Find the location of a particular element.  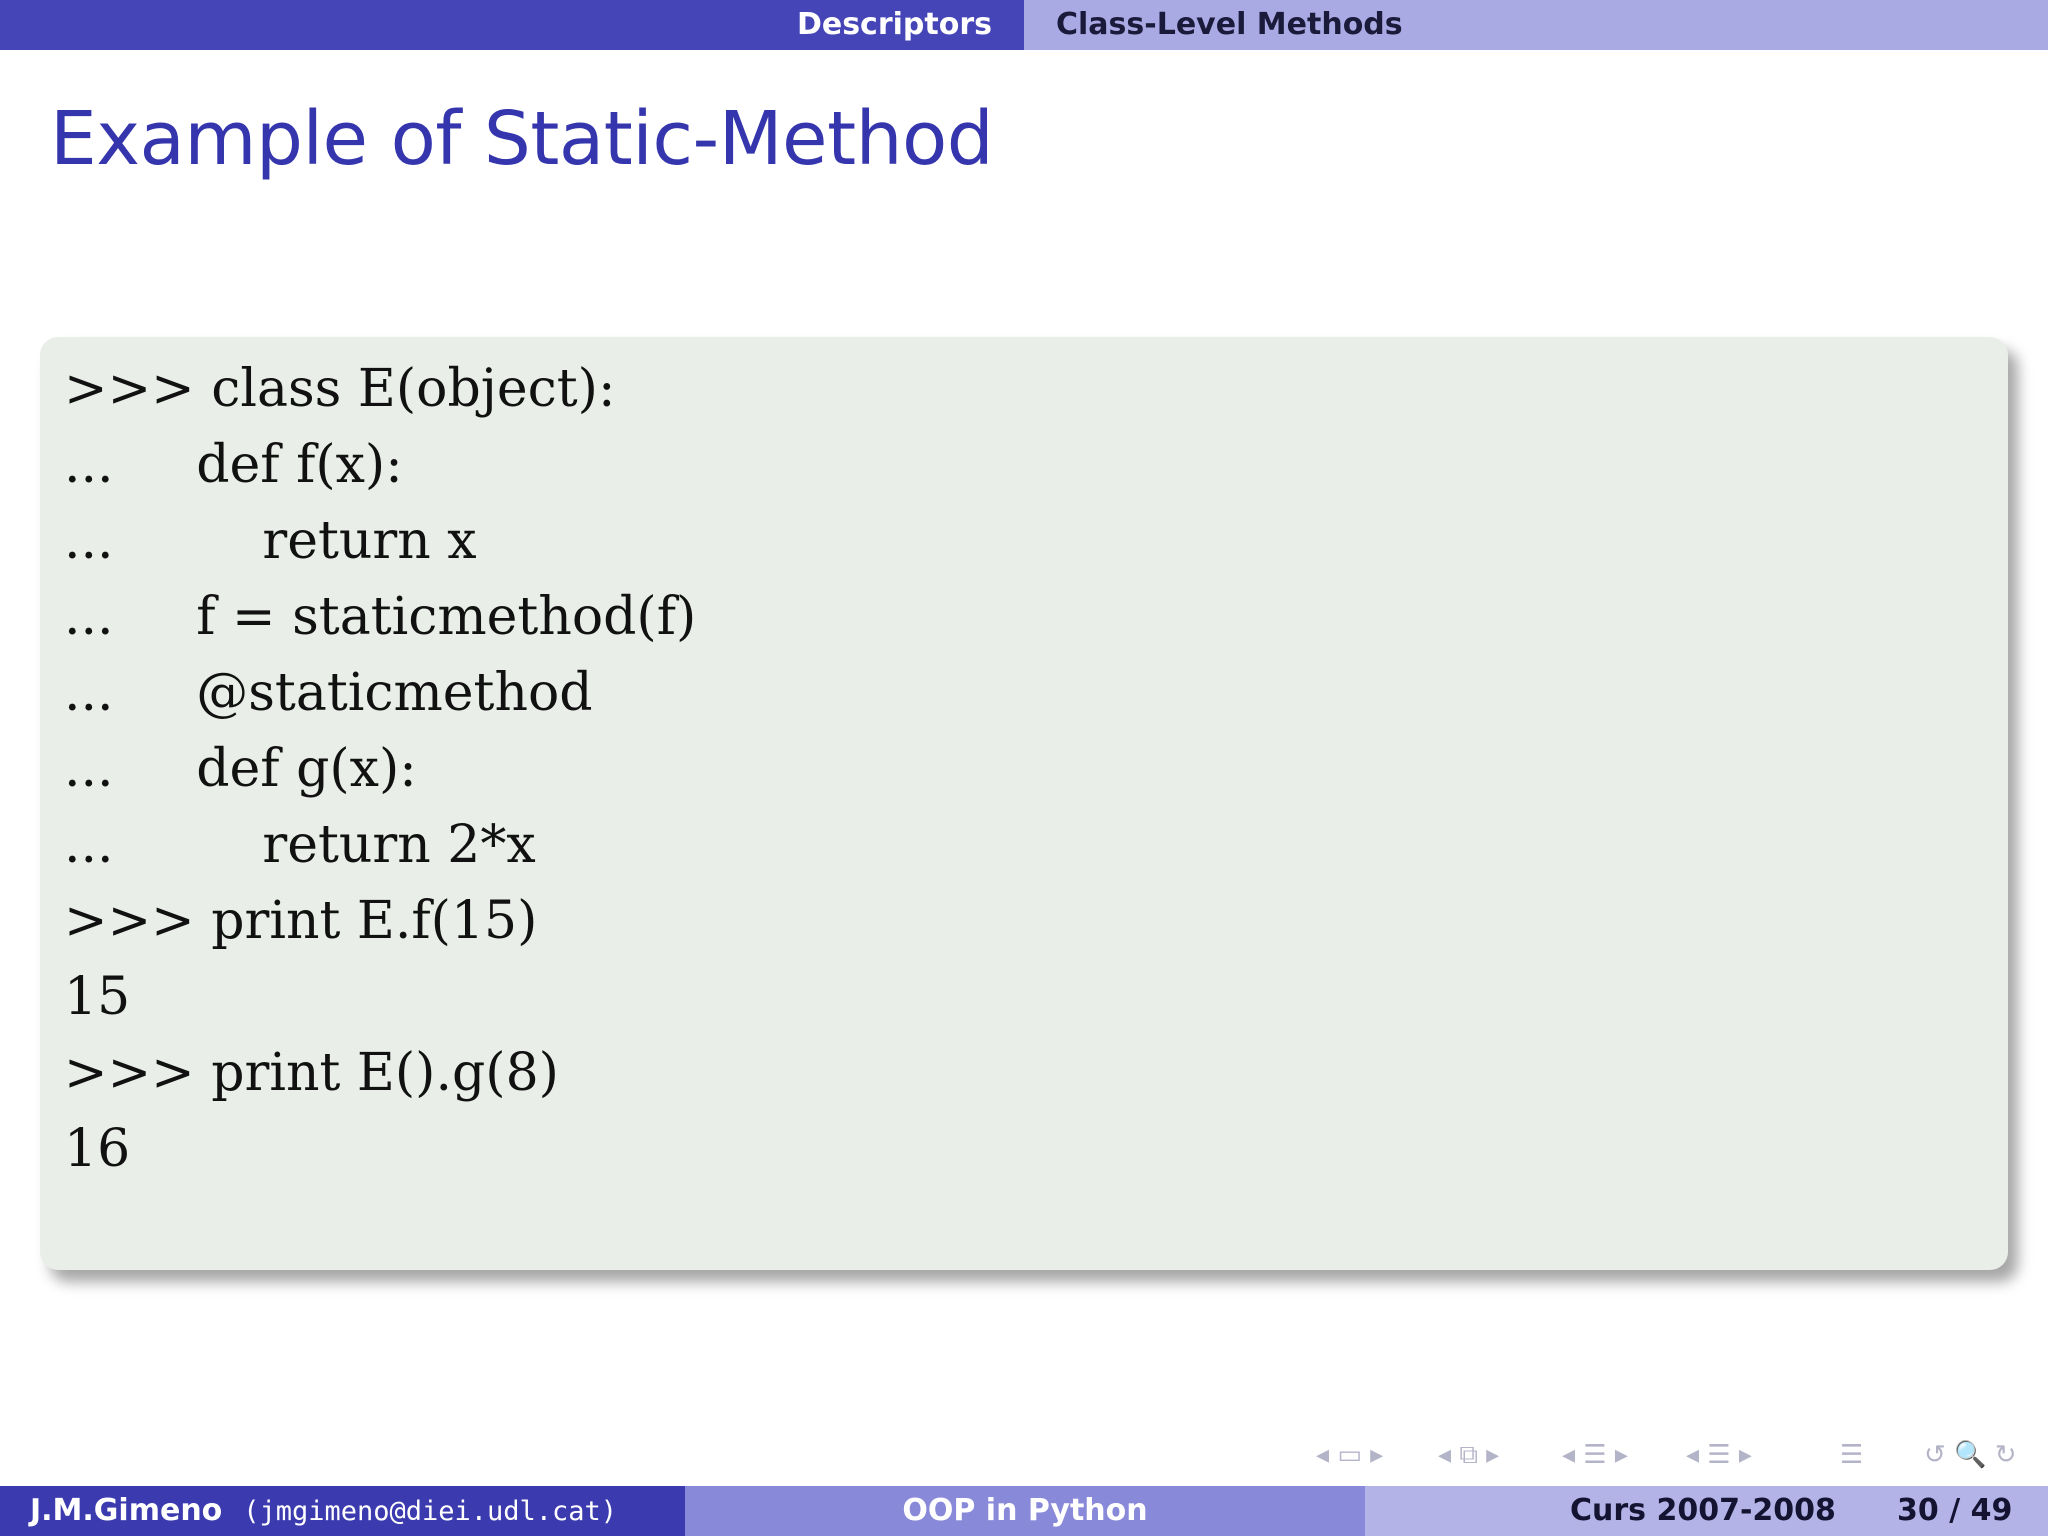

author-email: (jmgimeno@diei.udl.cat) is located at coordinates (430, 1511).